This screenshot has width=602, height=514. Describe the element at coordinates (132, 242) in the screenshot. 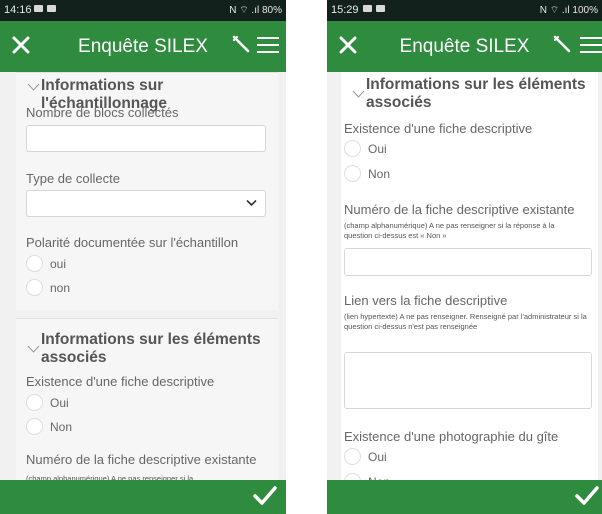

I see `polarite-label: Polarité documentée sur l'échantillon` at that location.